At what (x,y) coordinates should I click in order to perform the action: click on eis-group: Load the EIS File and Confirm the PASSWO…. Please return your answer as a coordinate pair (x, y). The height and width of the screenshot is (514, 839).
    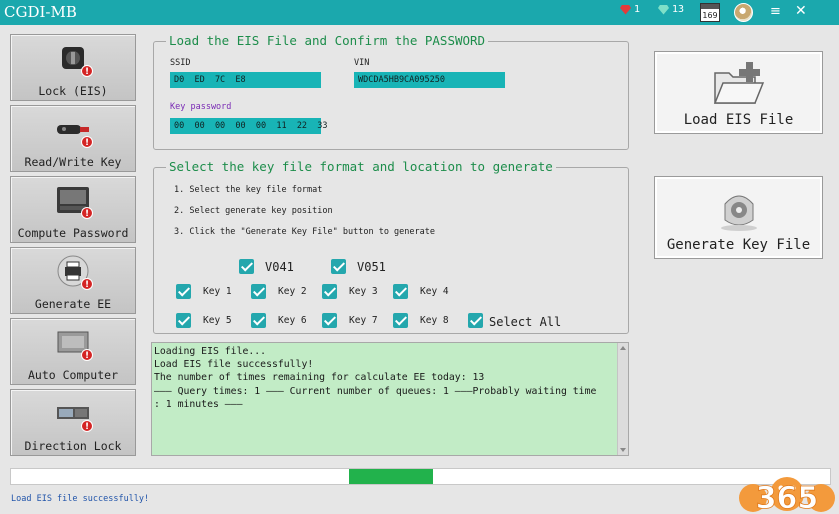
    Looking at the image, I should click on (391, 91).